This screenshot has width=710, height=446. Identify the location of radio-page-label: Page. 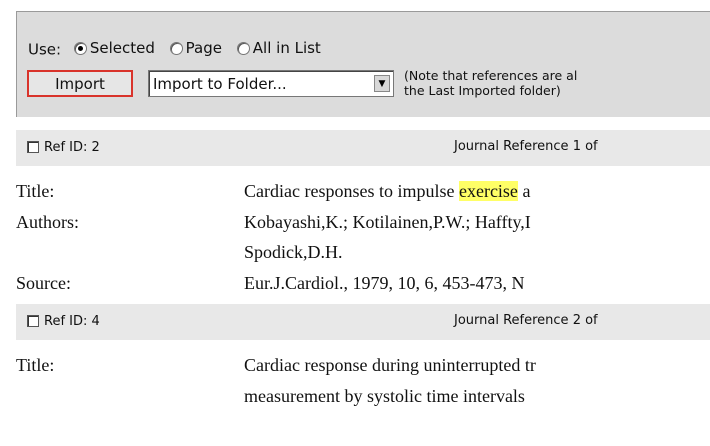
(203, 48).